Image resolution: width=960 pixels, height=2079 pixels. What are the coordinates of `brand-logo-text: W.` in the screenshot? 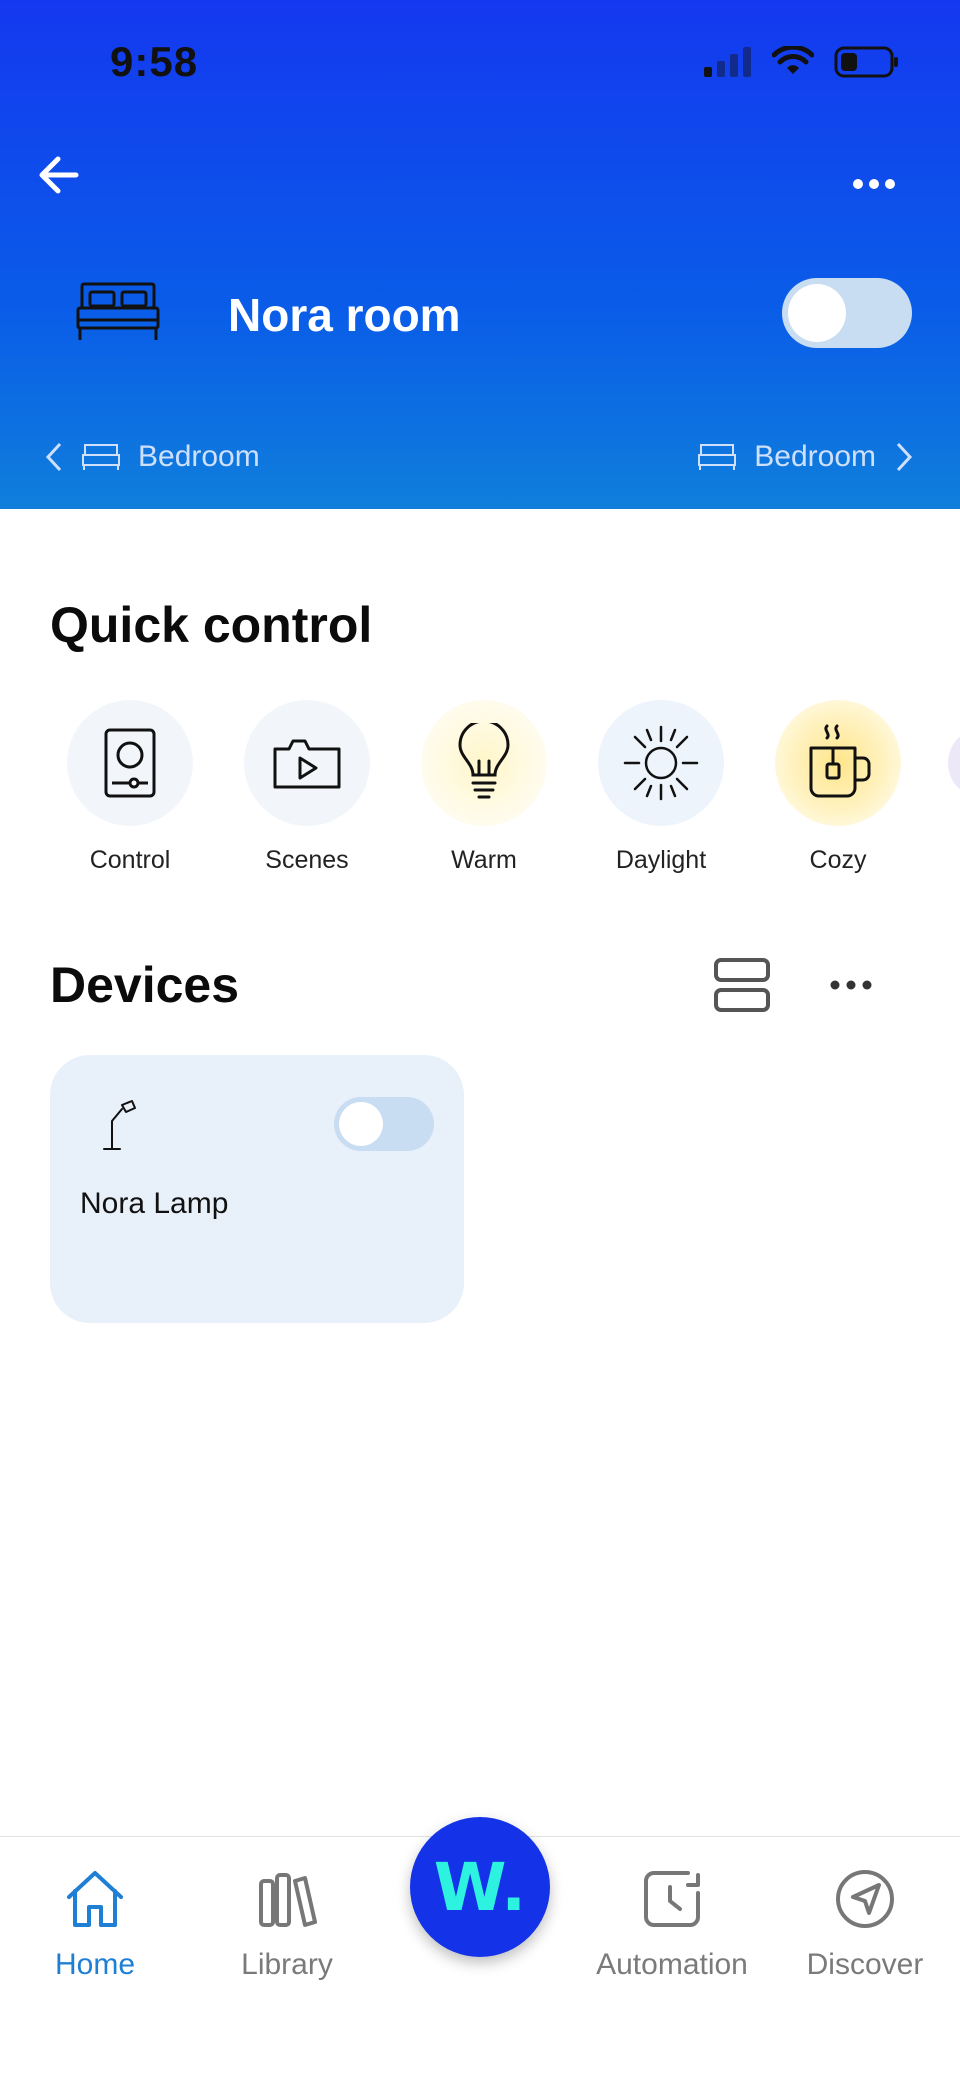 It's located at (480, 1887).